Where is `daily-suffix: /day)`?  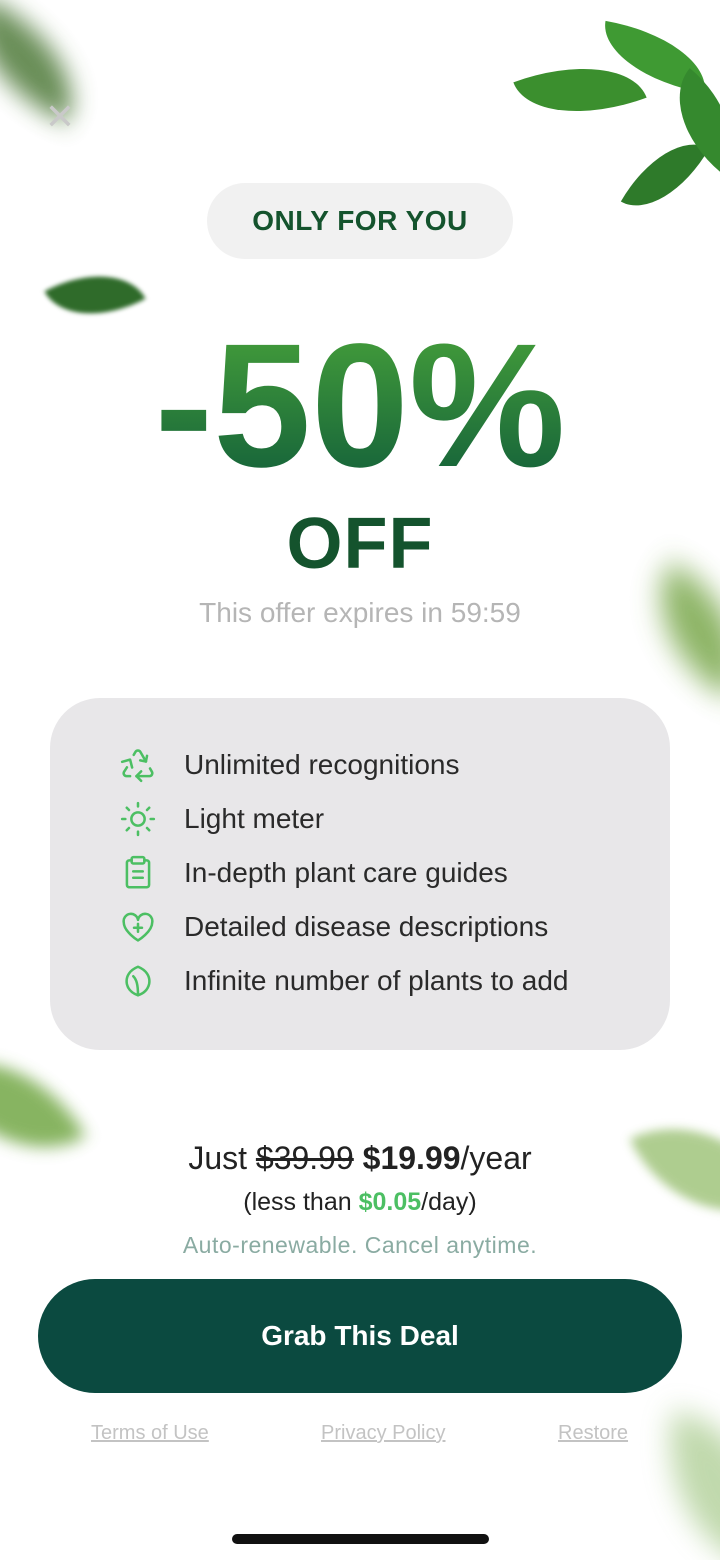 daily-suffix: /day) is located at coordinates (449, 1202).